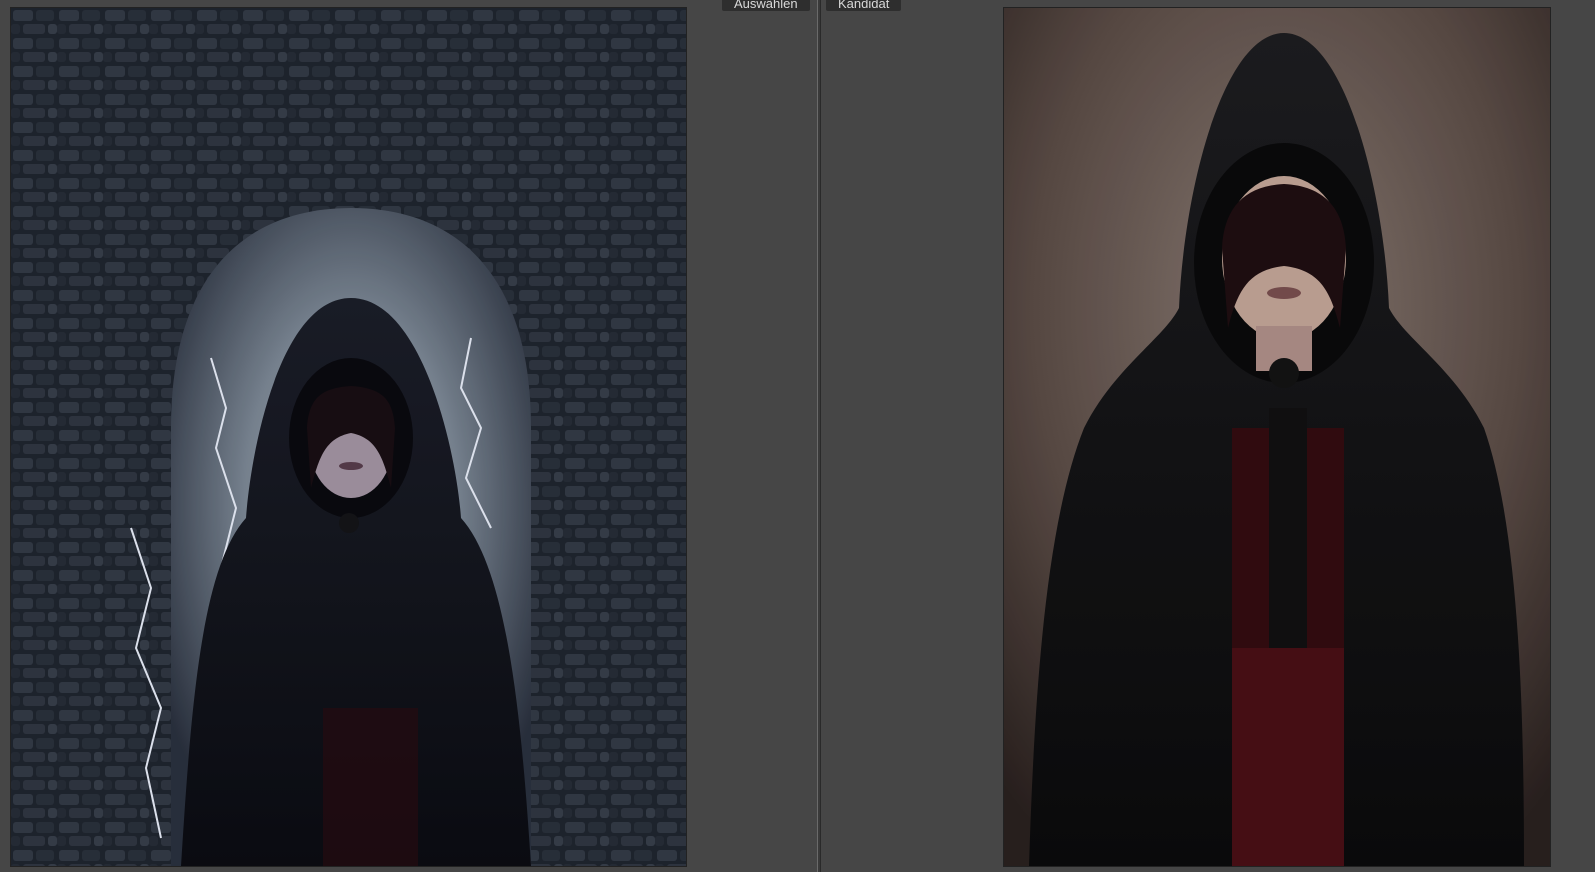  What do you see at coordinates (766, 5) in the screenshot?
I see `select-label: Auswählen` at bounding box center [766, 5].